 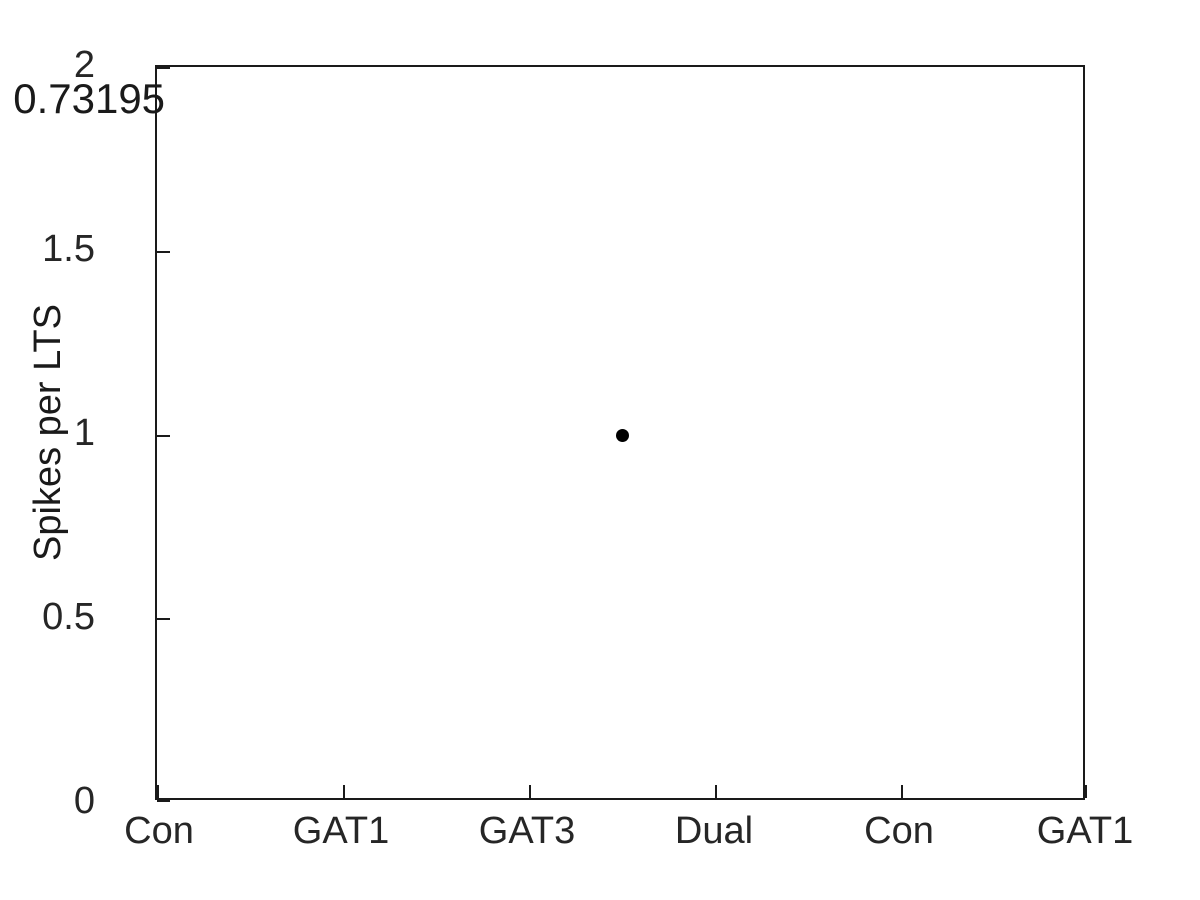 I want to click on data-point, so click(x=622, y=435).